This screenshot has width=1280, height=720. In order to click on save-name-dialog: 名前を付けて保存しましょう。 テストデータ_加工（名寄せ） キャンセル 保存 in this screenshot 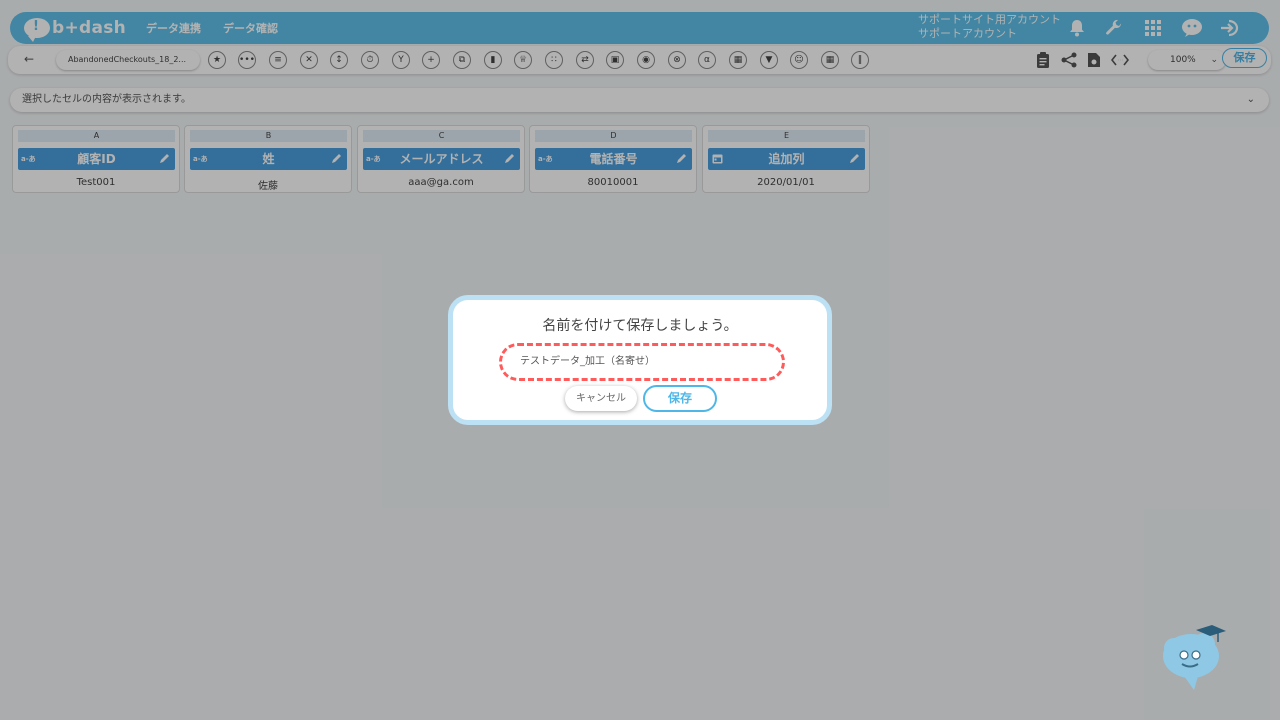, I will do `click(640, 360)`.